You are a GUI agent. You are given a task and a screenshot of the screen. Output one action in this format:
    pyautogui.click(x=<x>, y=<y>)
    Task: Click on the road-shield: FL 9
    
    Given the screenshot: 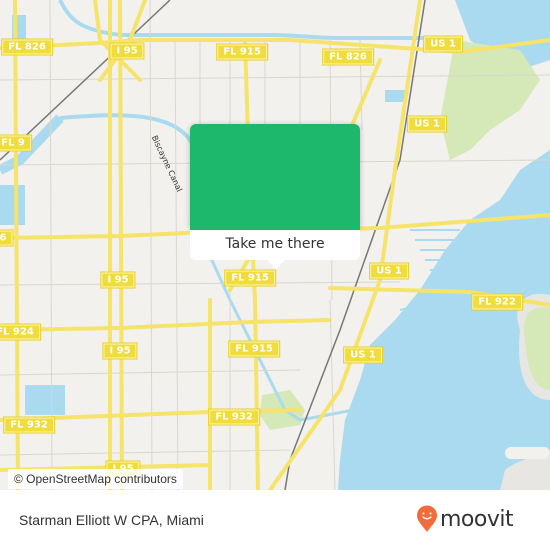 What is the action you would take?
    pyautogui.click(x=16, y=143)
    